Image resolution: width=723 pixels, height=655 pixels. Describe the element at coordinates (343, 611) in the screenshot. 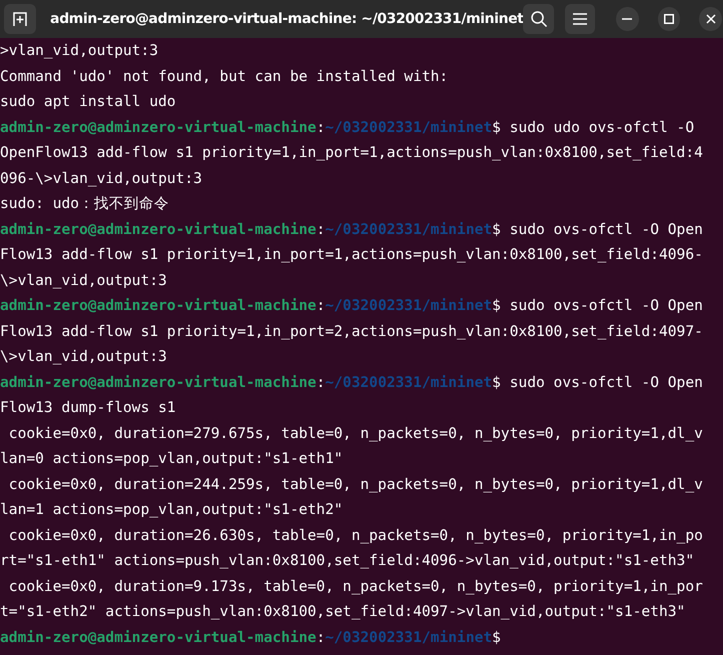

I see `output-line: t="s1-eth2" actions=push_vlan:0x8100,set_field:4097->vlan_vid,output:"s1-eth3"` at that location.